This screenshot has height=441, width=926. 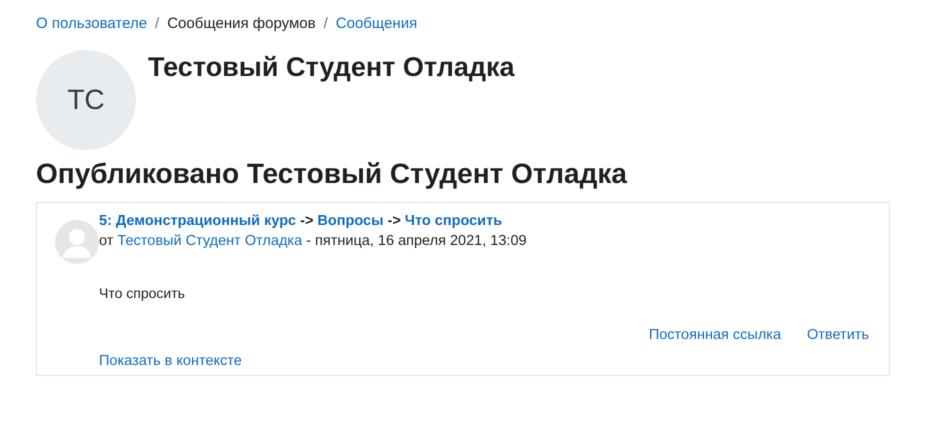 I want to click on post-message: Что спросить, so click(x=142, y=293).